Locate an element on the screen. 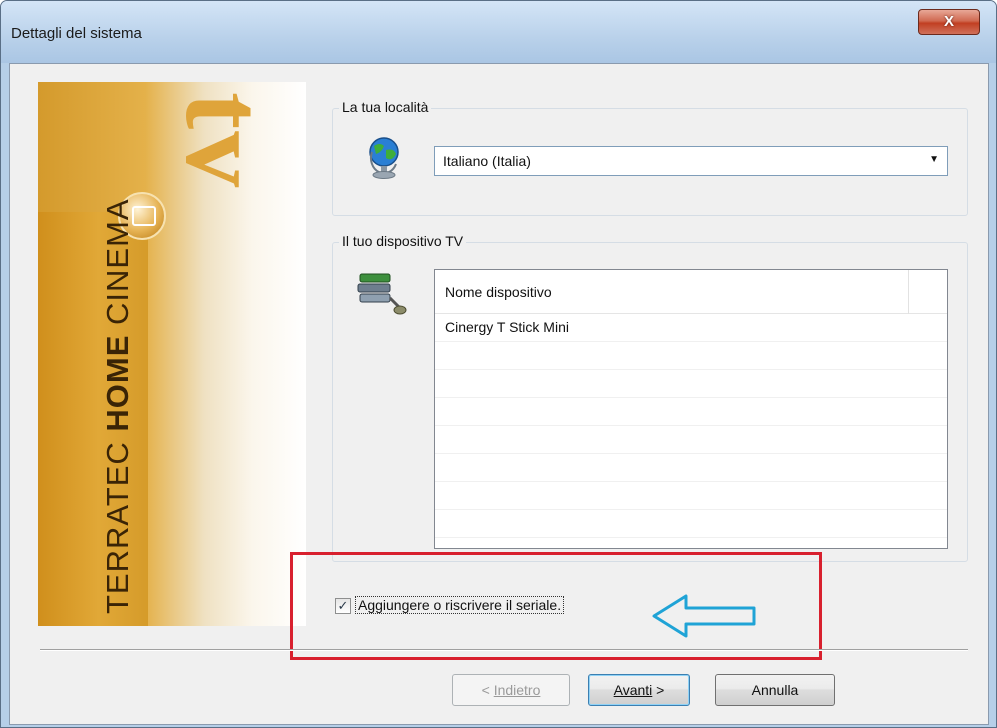 The height and width of the screenshot is (728, 997). title-bar: Dettagli del sistema X is located at coordinates (498, 32).